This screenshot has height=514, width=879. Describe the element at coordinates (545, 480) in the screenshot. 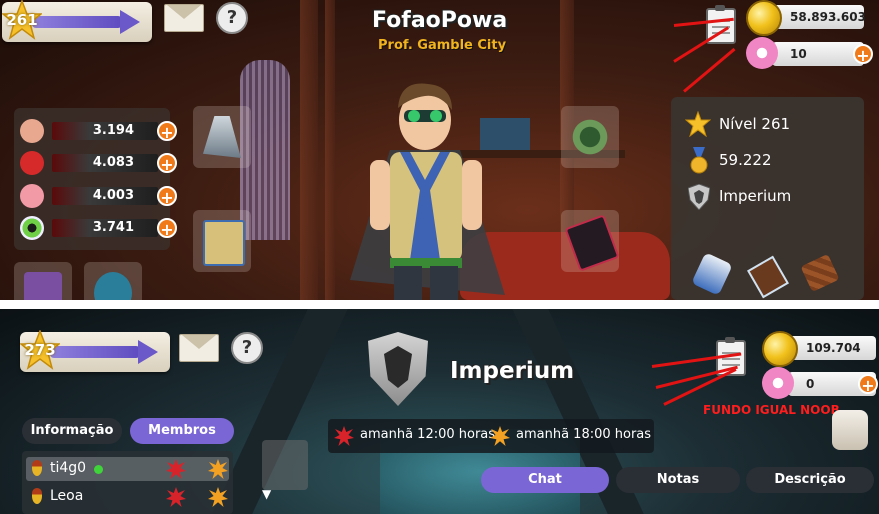

I see `tab-chat: Chat` at that location.